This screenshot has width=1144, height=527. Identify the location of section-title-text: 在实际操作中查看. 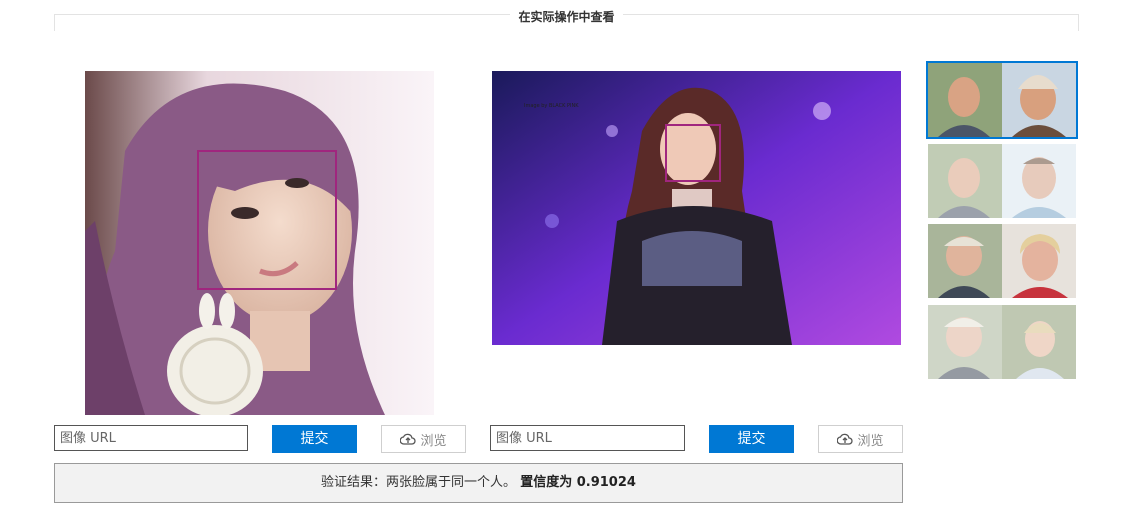
(566, 17).